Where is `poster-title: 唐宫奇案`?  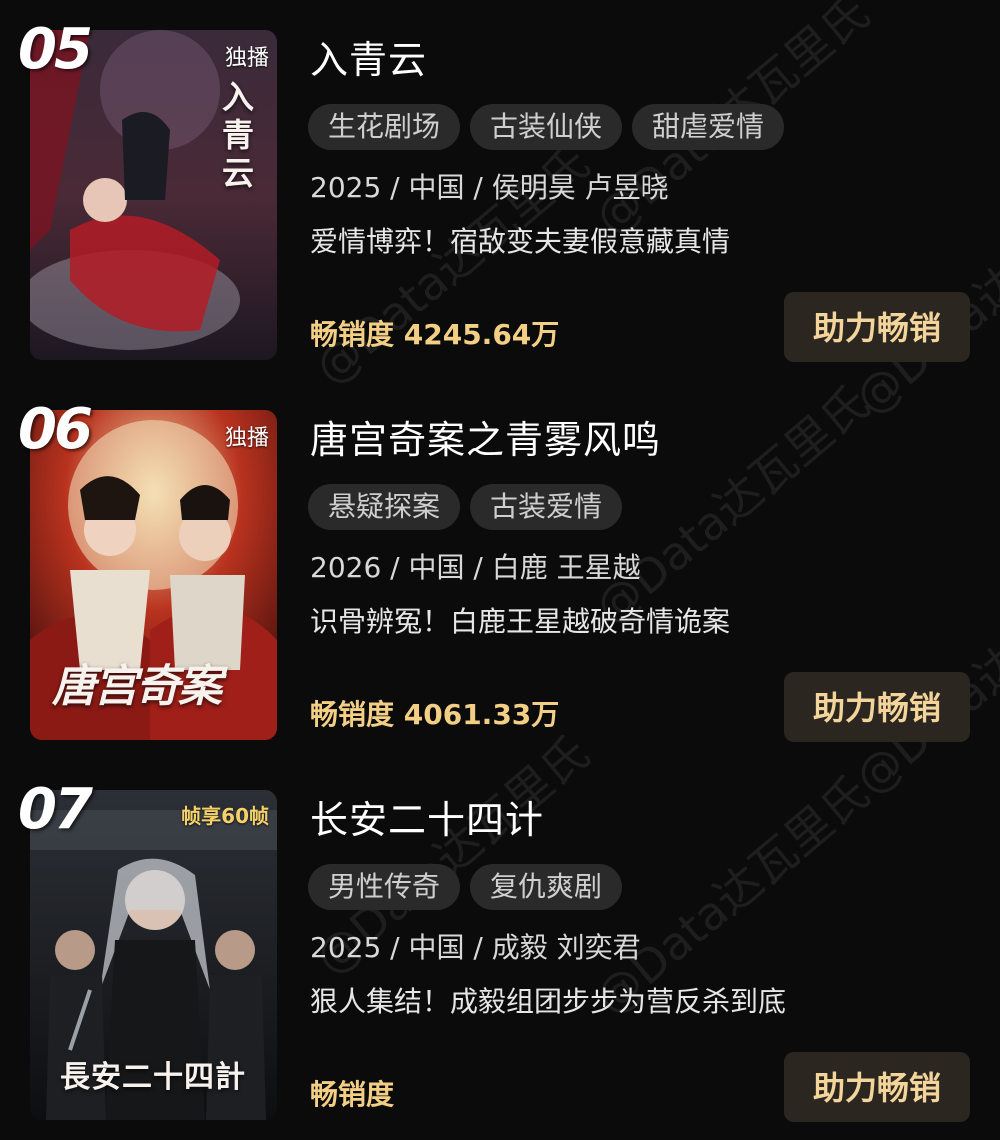 poster-title: 唐宫奇案 is located at coordinates (137, 686).